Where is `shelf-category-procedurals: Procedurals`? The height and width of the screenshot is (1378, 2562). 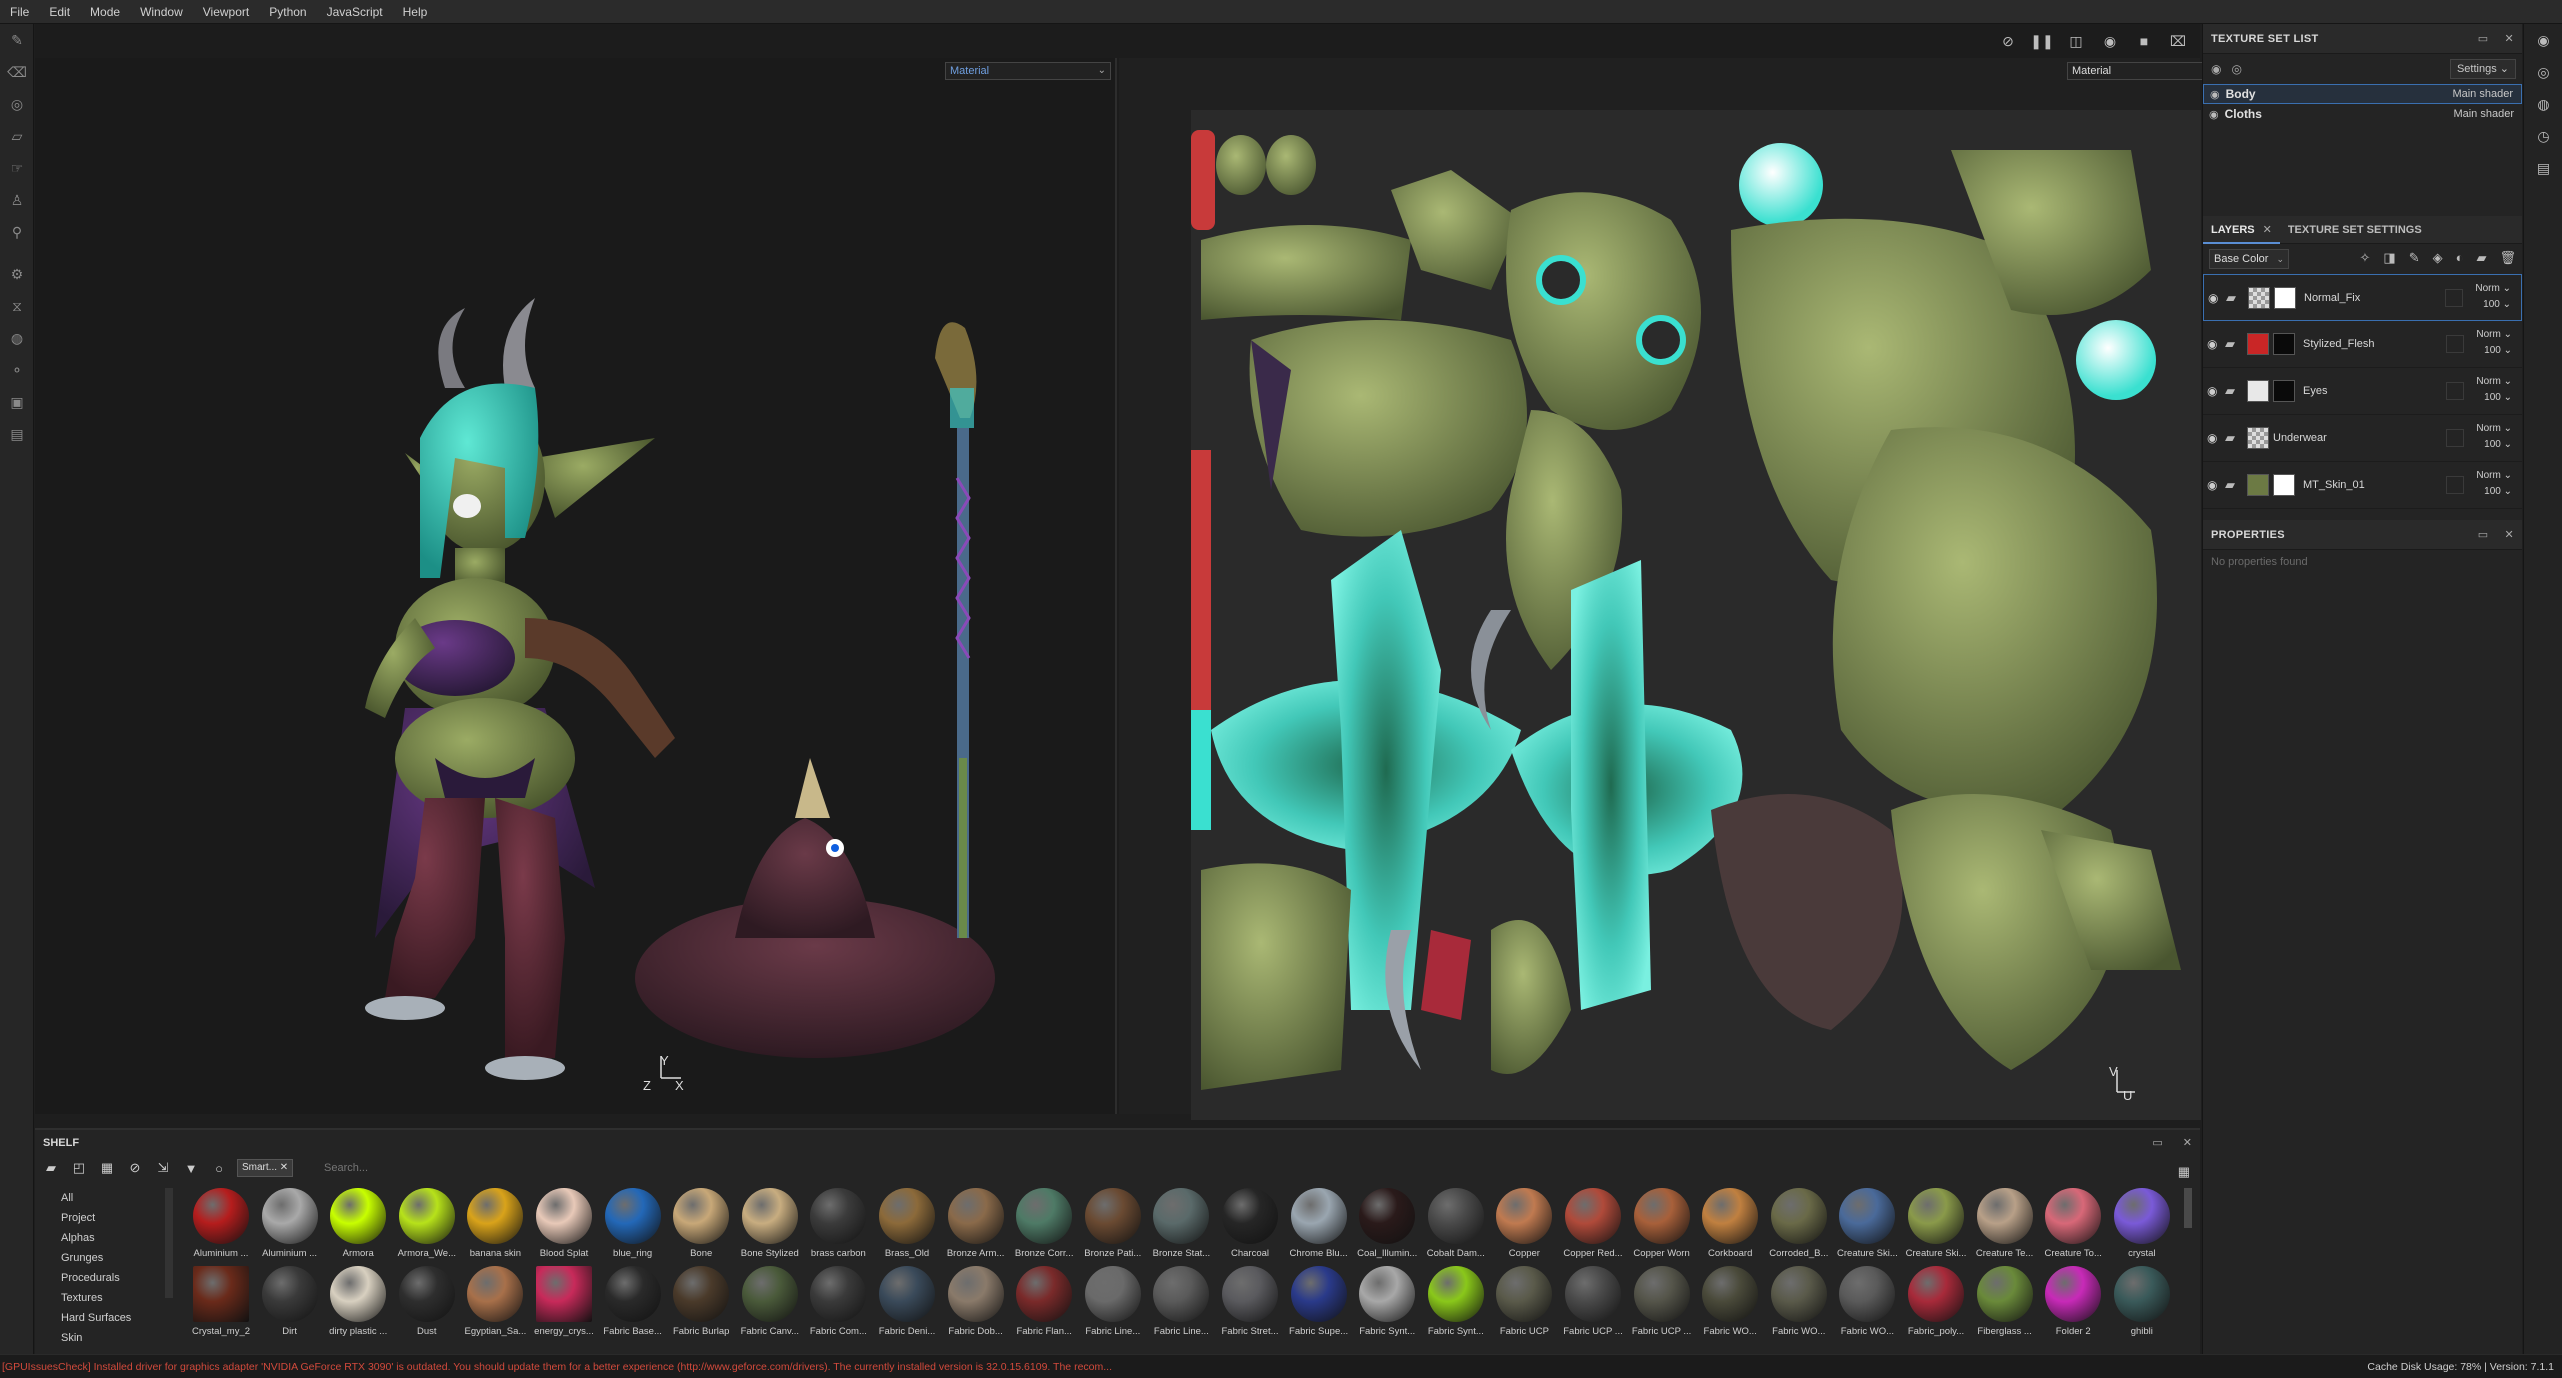 shelf-category-procedurals: Procedurals is located at coordinates (118, 1278).